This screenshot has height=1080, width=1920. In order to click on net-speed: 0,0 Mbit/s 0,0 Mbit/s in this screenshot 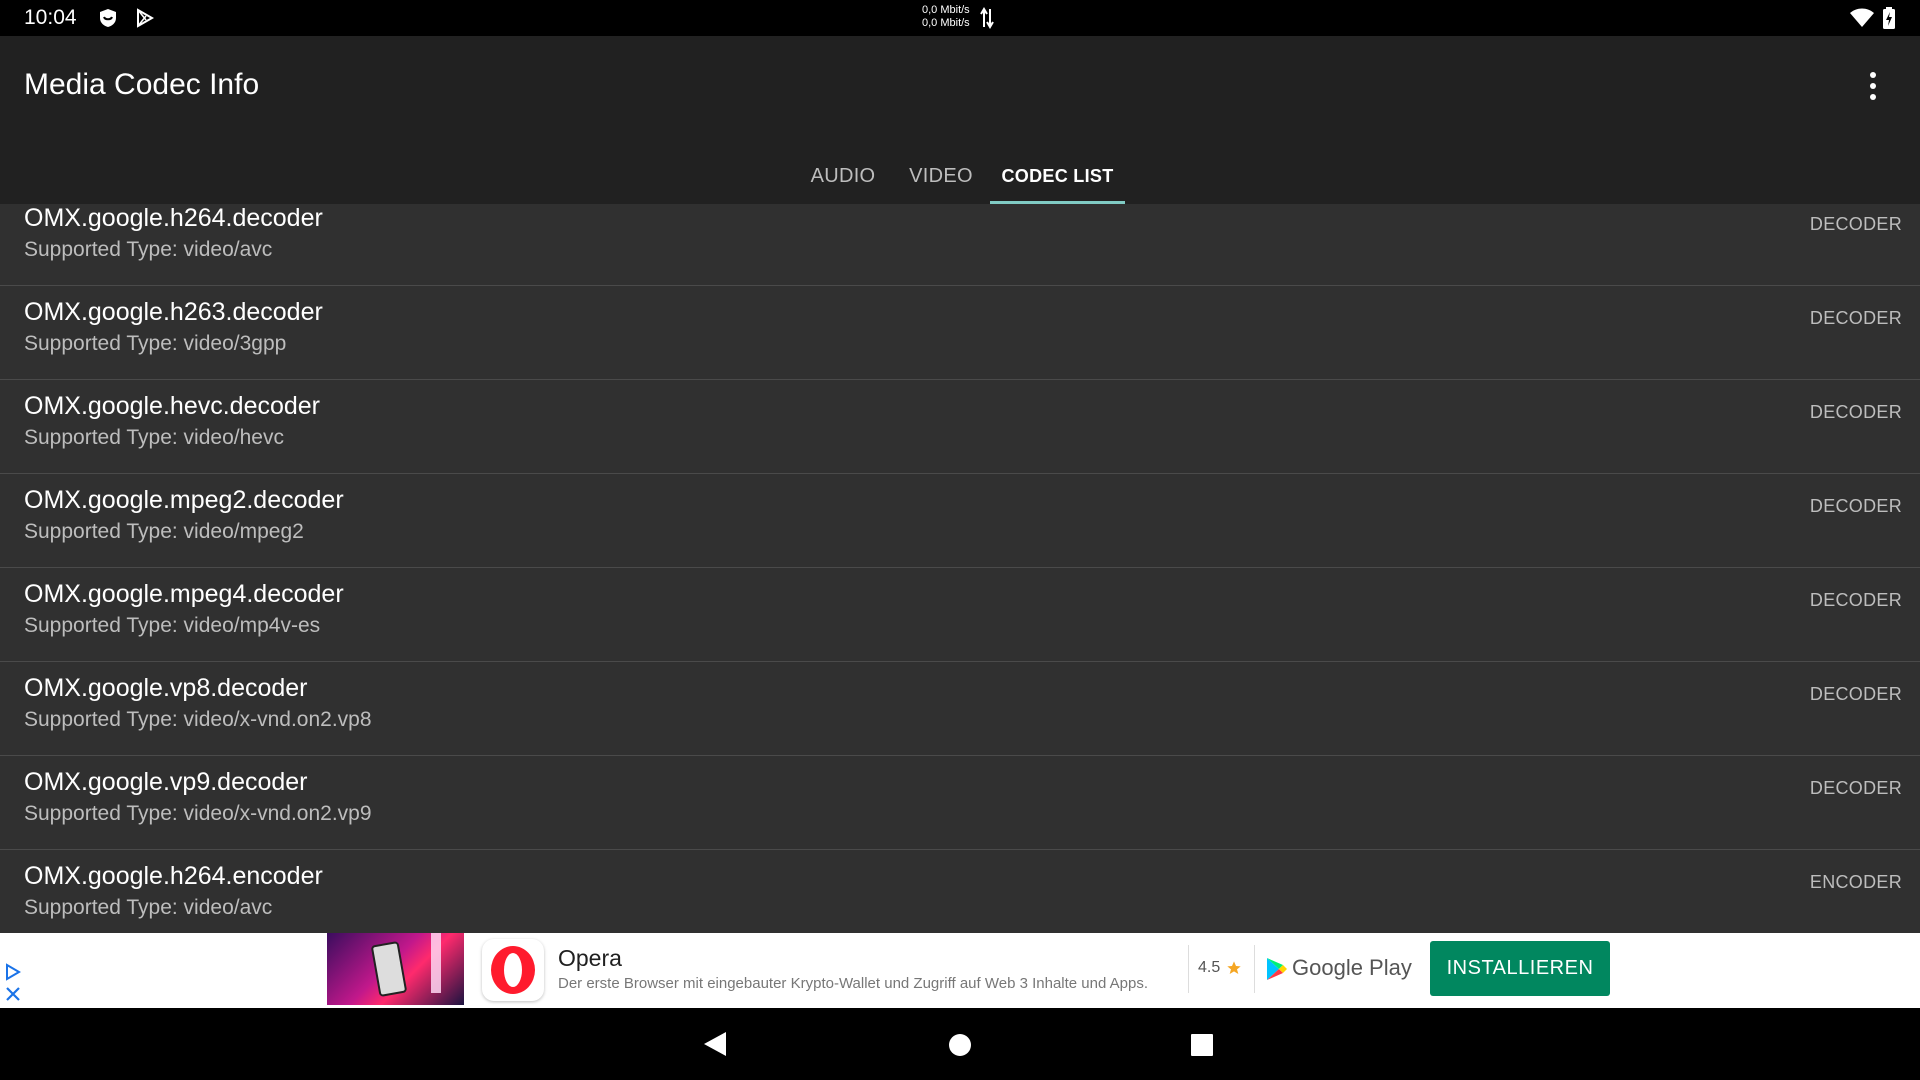, I will do `click(946, 17)`.